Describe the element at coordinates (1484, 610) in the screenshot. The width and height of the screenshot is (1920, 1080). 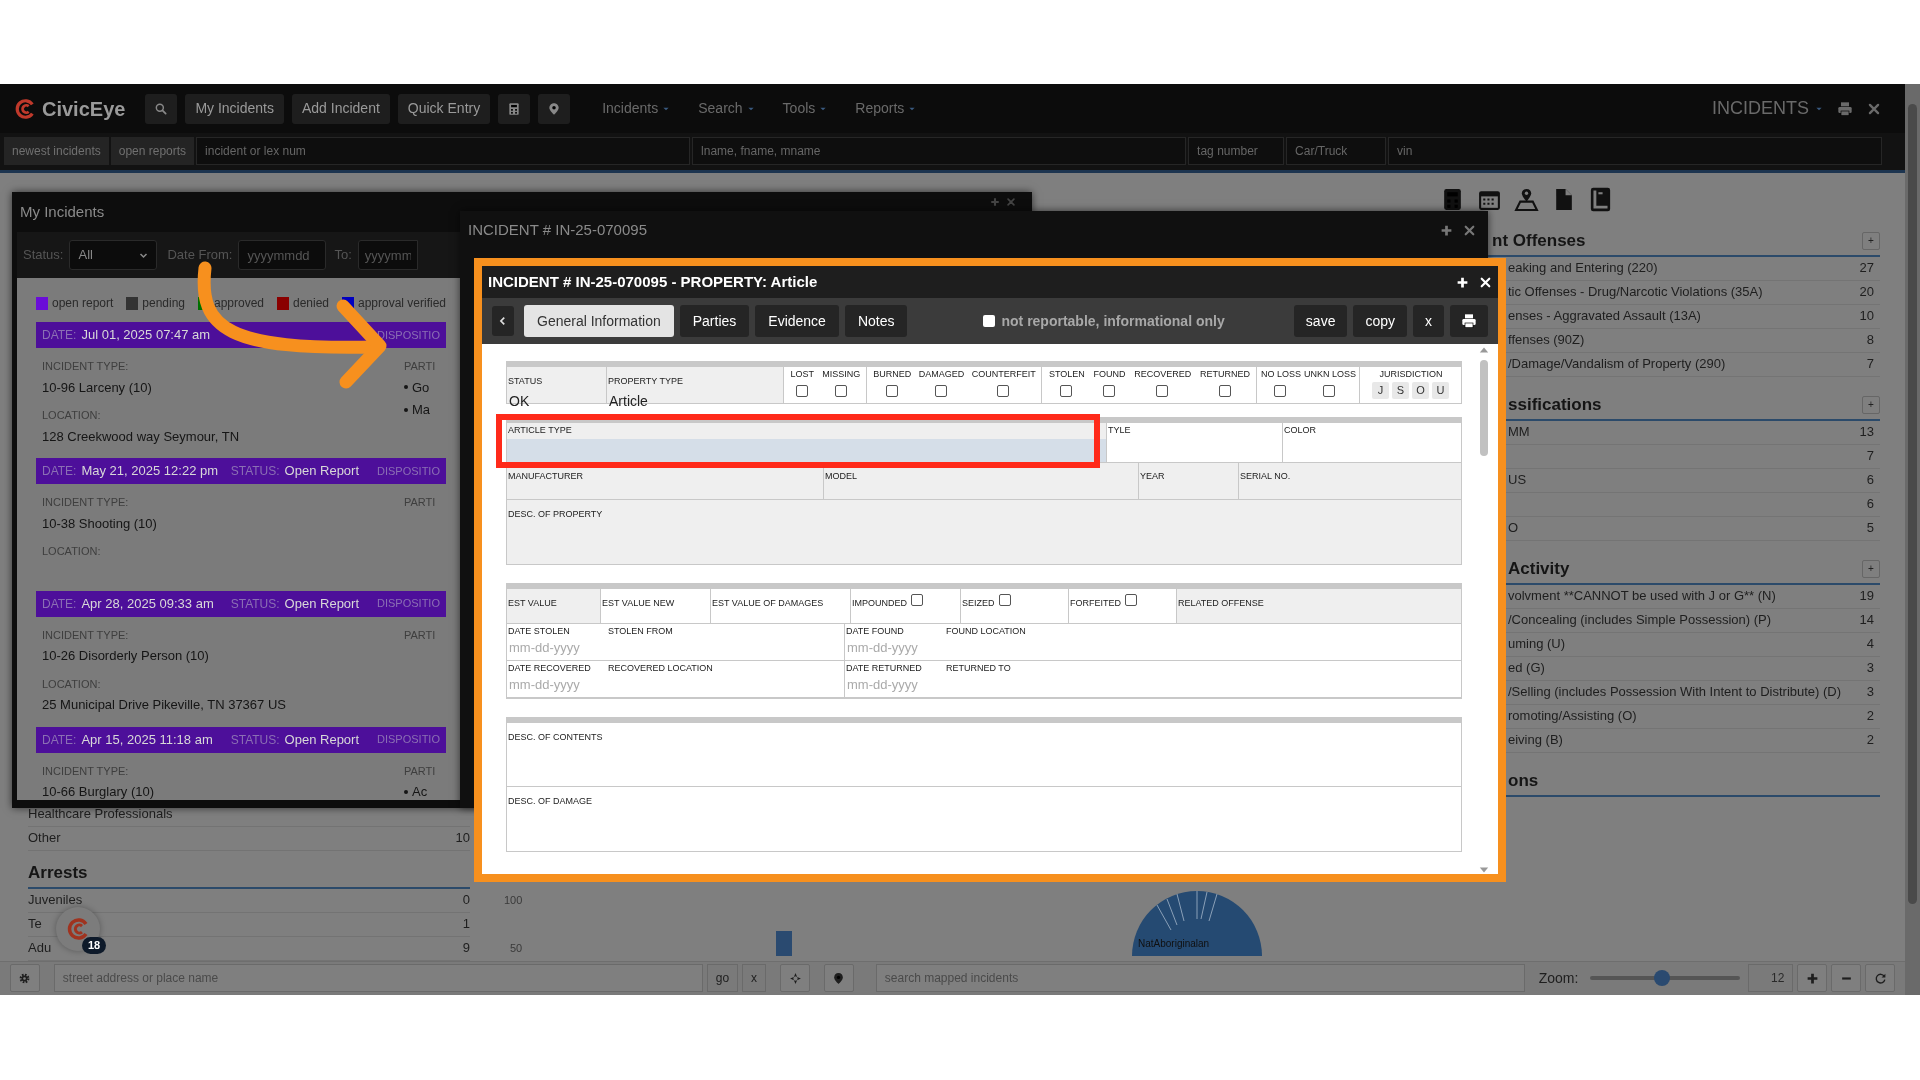
I see `dialog-scrollbar` at that location.